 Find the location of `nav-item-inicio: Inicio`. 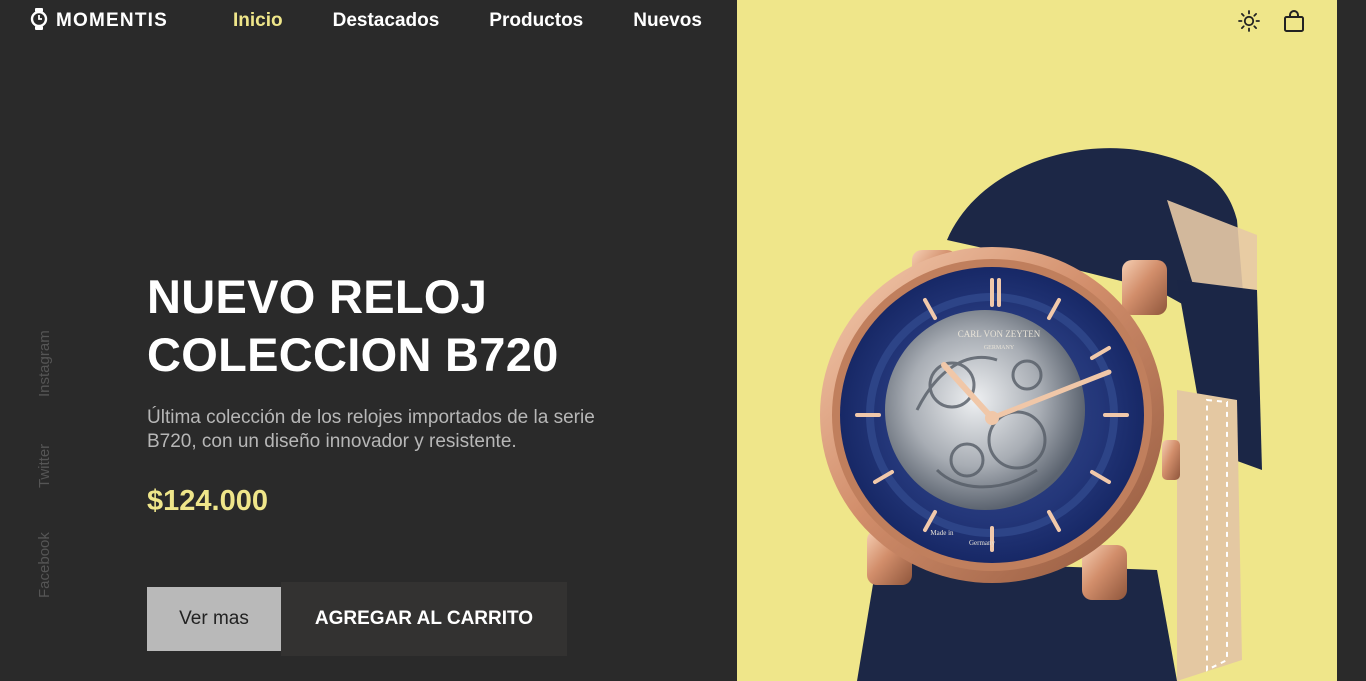

nav-item-inicio: Inicio is located at coordinates (258, 21).